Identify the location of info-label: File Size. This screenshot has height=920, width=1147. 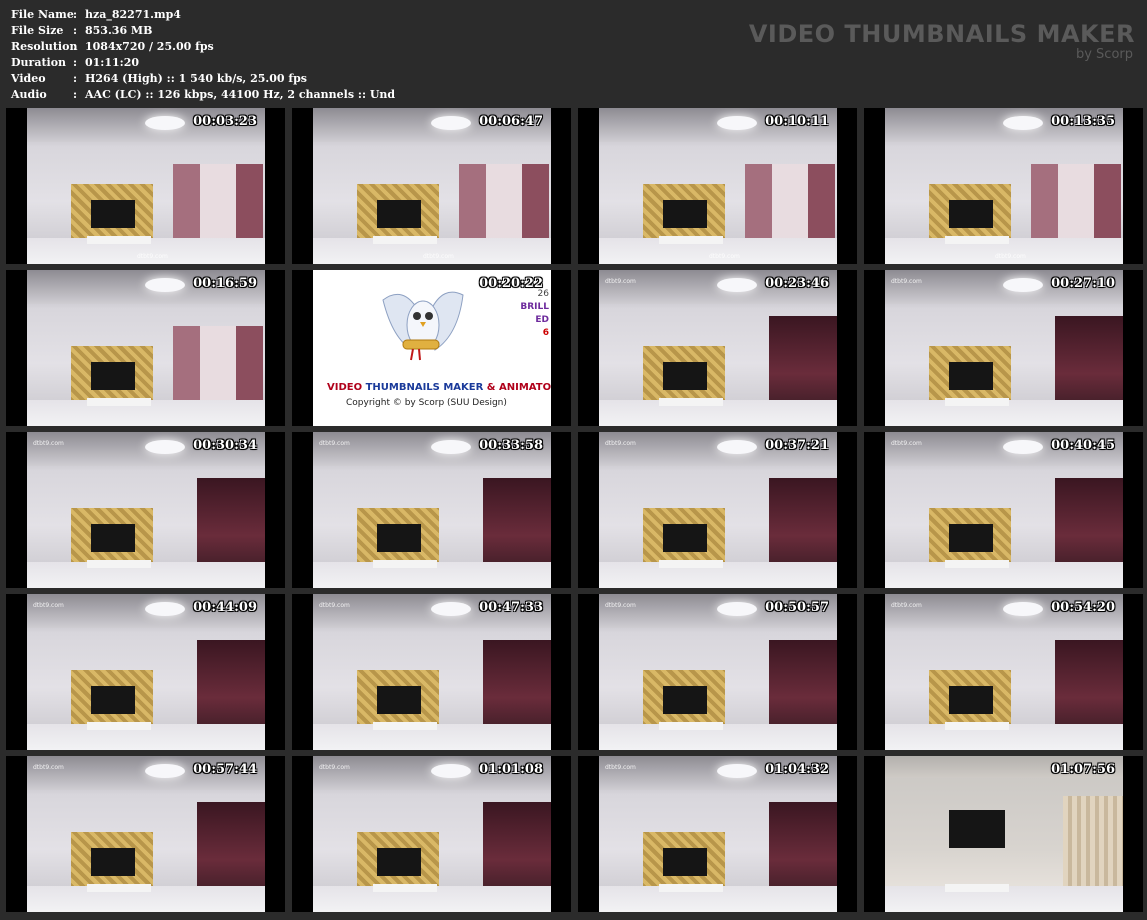
(37, 30).